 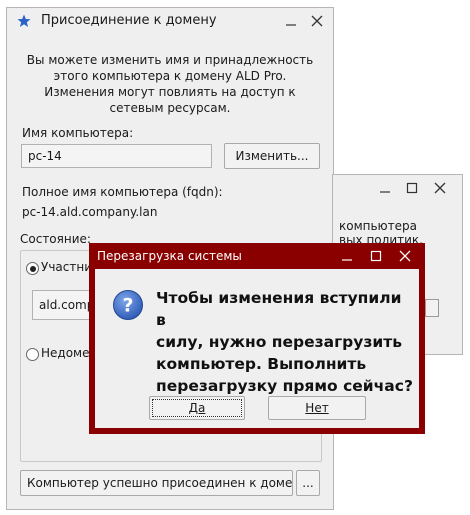 I want to click on computer-name-label: Имя компьютера:, so click(x=78, y=133).